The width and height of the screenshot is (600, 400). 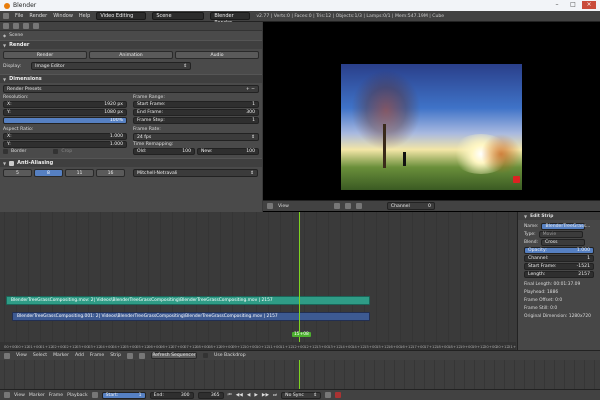 I want to click on time-tick-label: 20+12, so click(x=502, y=346).